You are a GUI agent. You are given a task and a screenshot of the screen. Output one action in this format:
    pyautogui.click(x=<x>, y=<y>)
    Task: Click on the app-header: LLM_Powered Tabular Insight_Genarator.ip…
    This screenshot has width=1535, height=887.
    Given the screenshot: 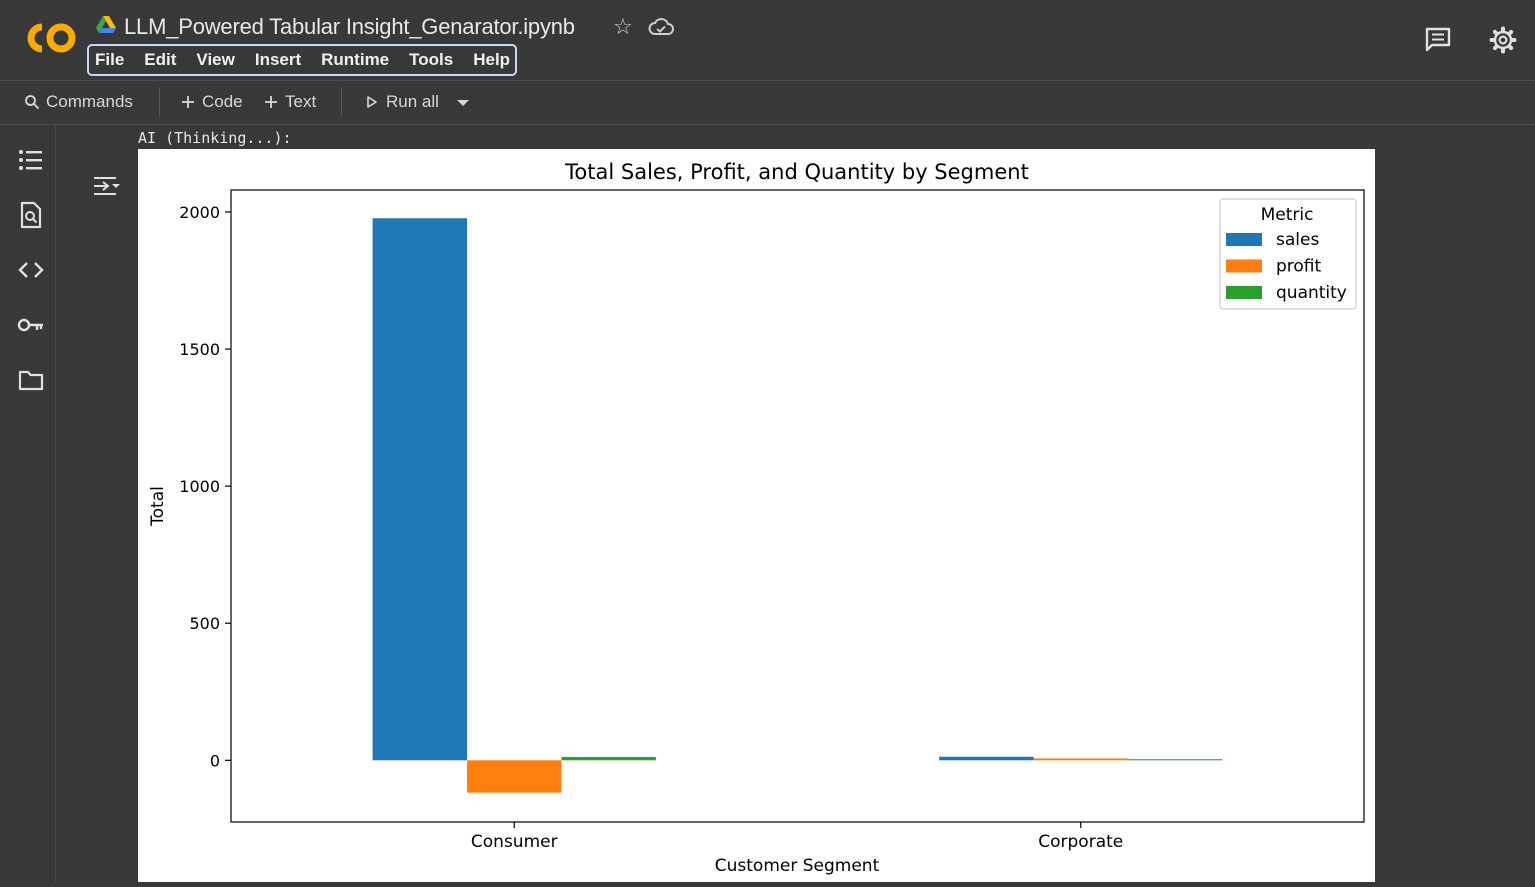 What is the action you would take?
    pyautogui.click(x=767, y=40)
    